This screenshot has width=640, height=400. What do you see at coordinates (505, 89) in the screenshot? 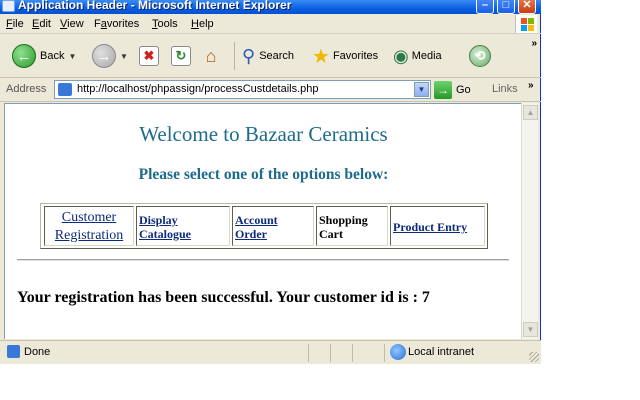
I see `links-button: Links` at bounding box center [505, 89].